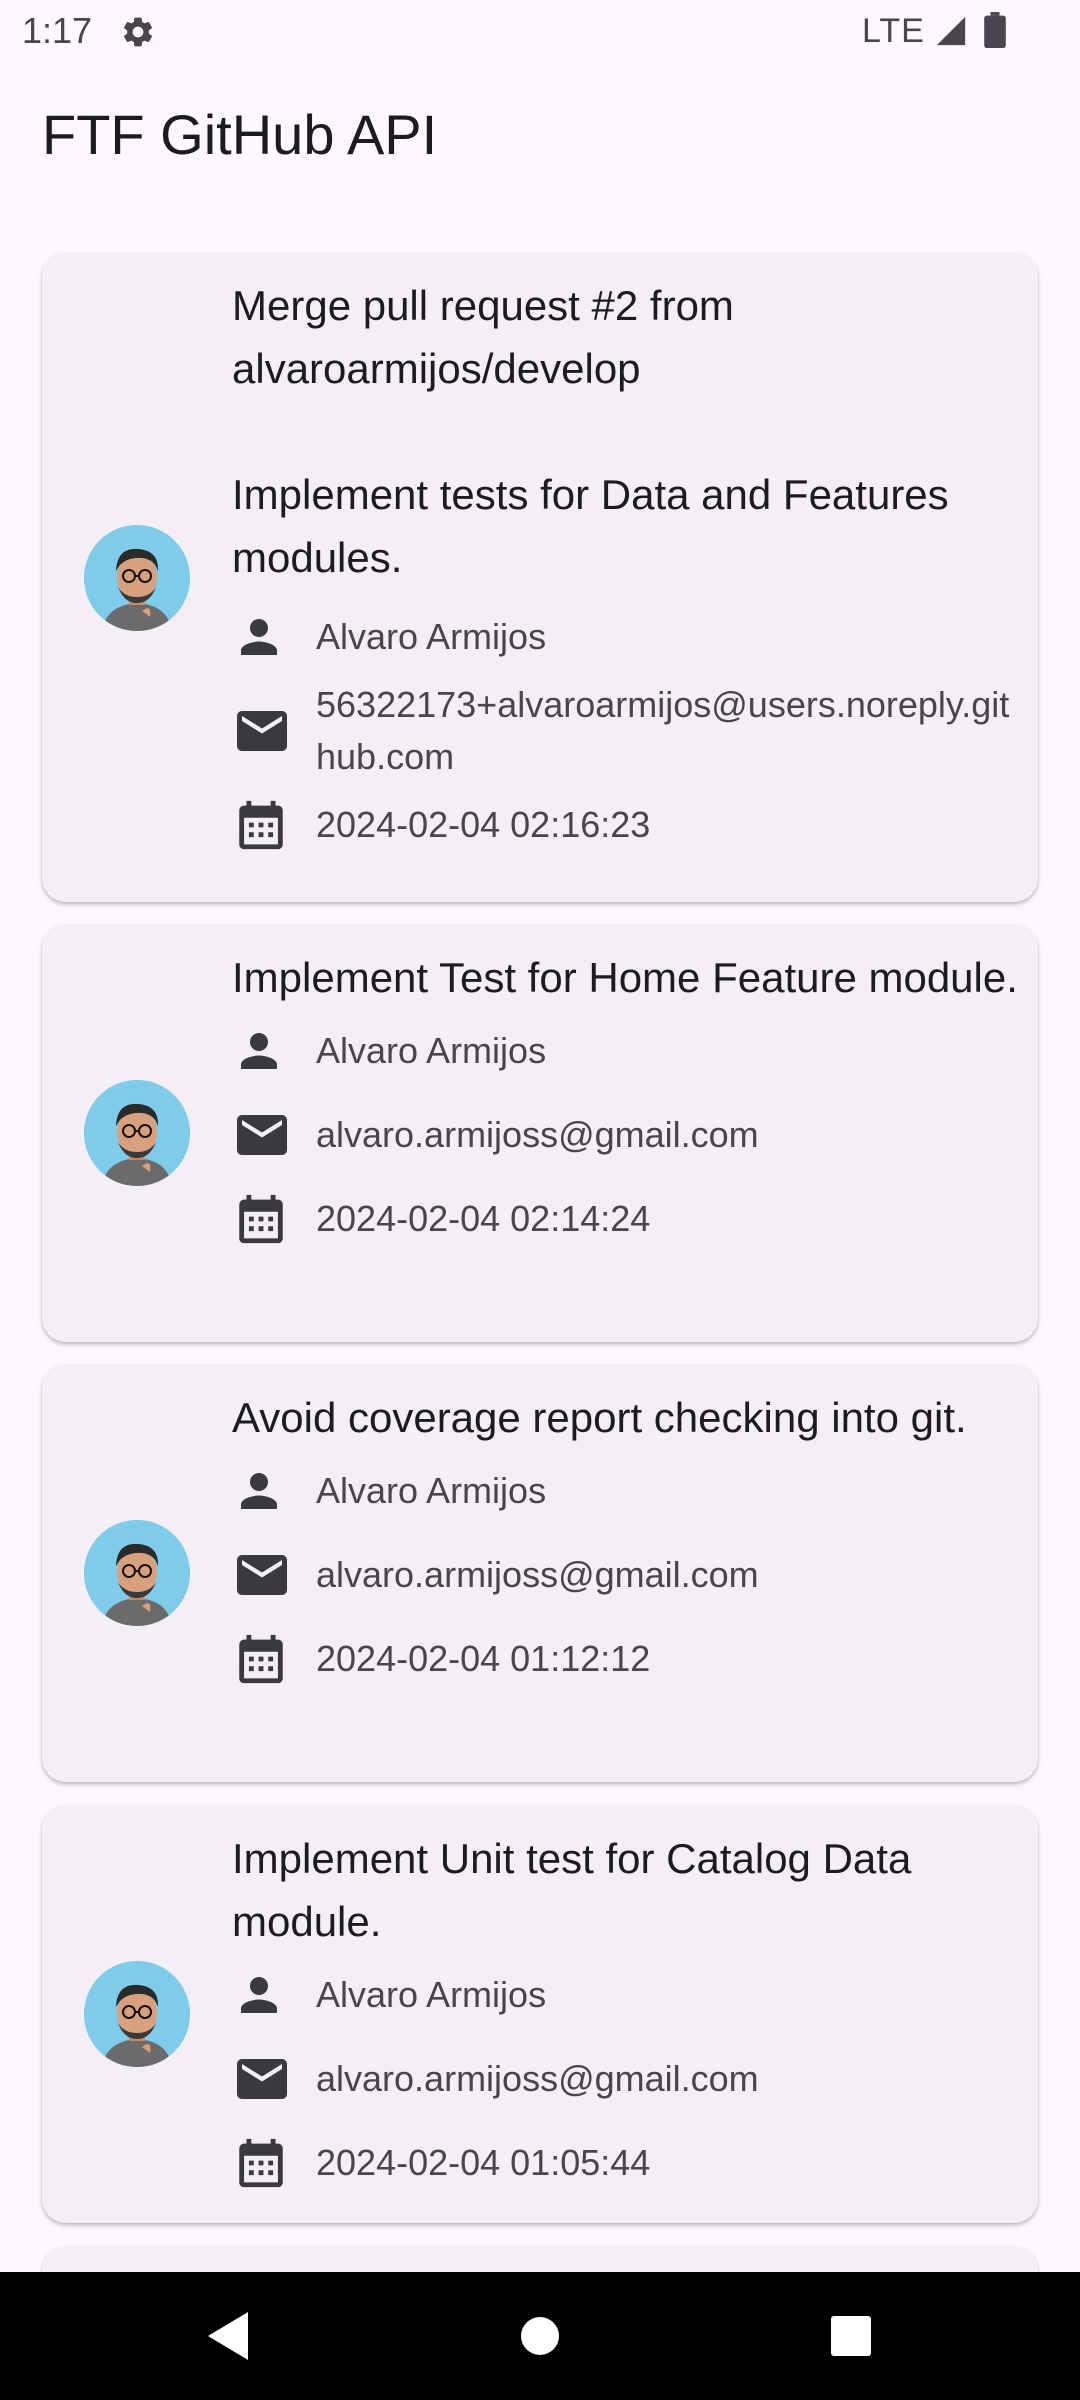 The image size is (1080, 2400). I want to click on battery-icon, so click(995, 30).